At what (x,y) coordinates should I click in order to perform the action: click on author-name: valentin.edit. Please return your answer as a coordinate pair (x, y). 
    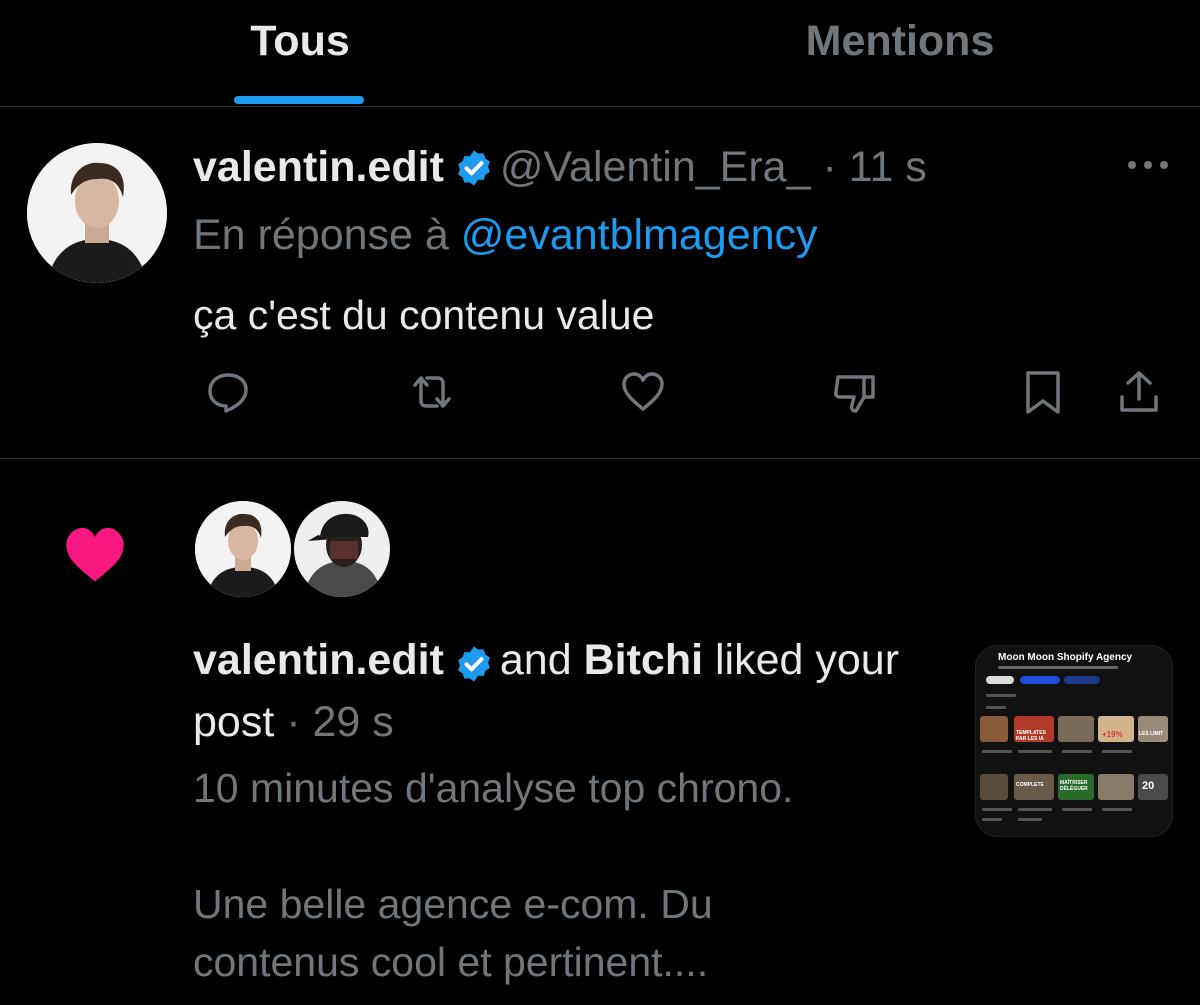
    Looking at the image, I should click on (318, 167).